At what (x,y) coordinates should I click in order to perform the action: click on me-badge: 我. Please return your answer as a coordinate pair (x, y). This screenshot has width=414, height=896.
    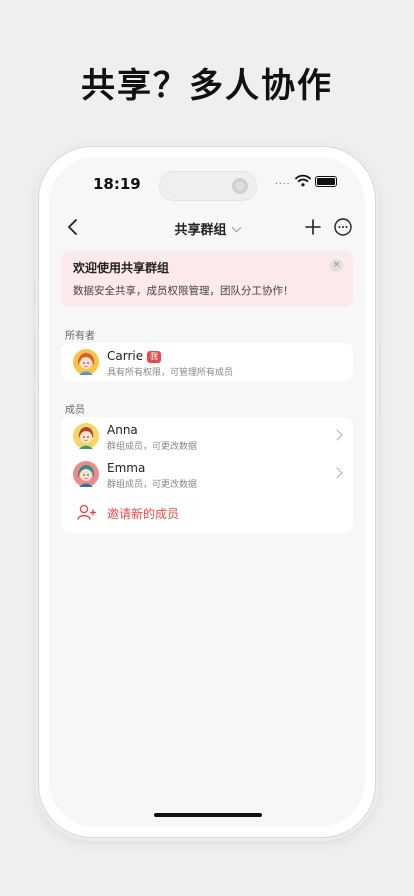
    Looking at the image, I should click on (154, 357).